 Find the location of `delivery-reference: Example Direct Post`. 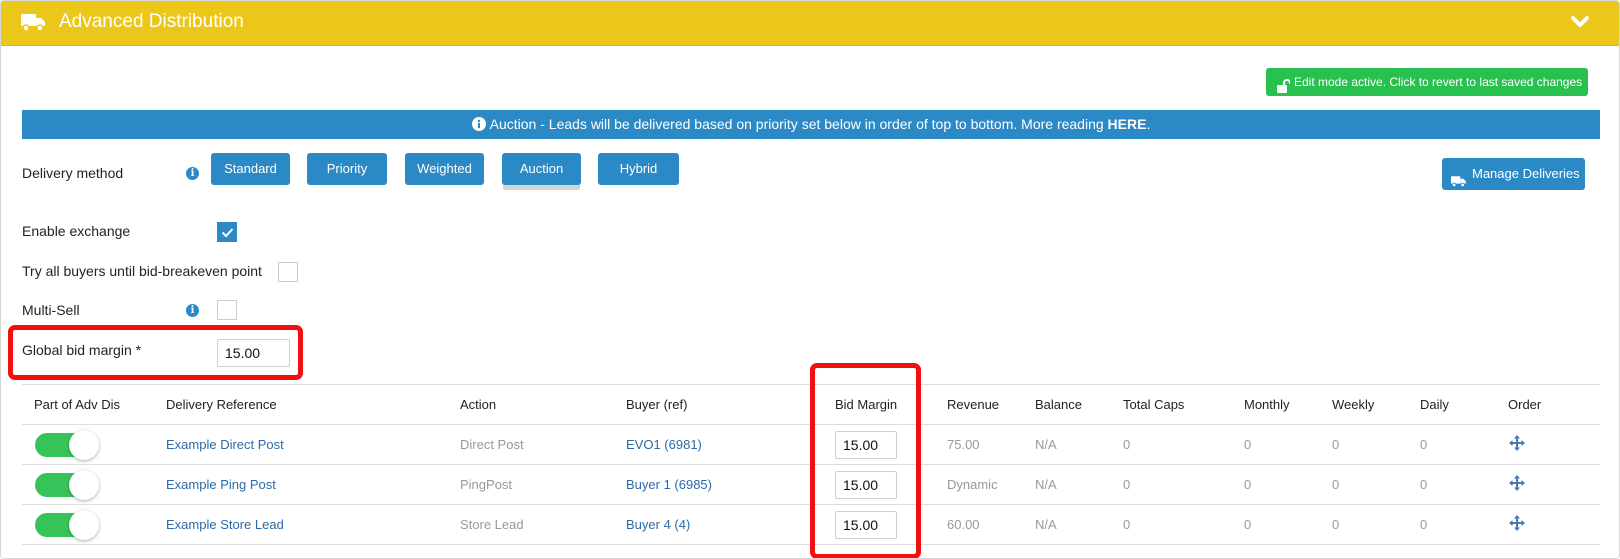

delivery-reference: Example Direct Post is located at coordinates (313, 444).